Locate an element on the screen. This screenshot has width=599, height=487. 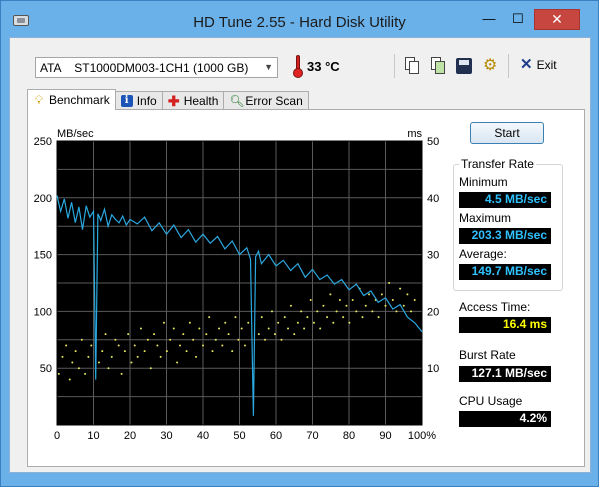
tab-benchmark: 💡︎ Benchmark is located at coordinates (71, 99).